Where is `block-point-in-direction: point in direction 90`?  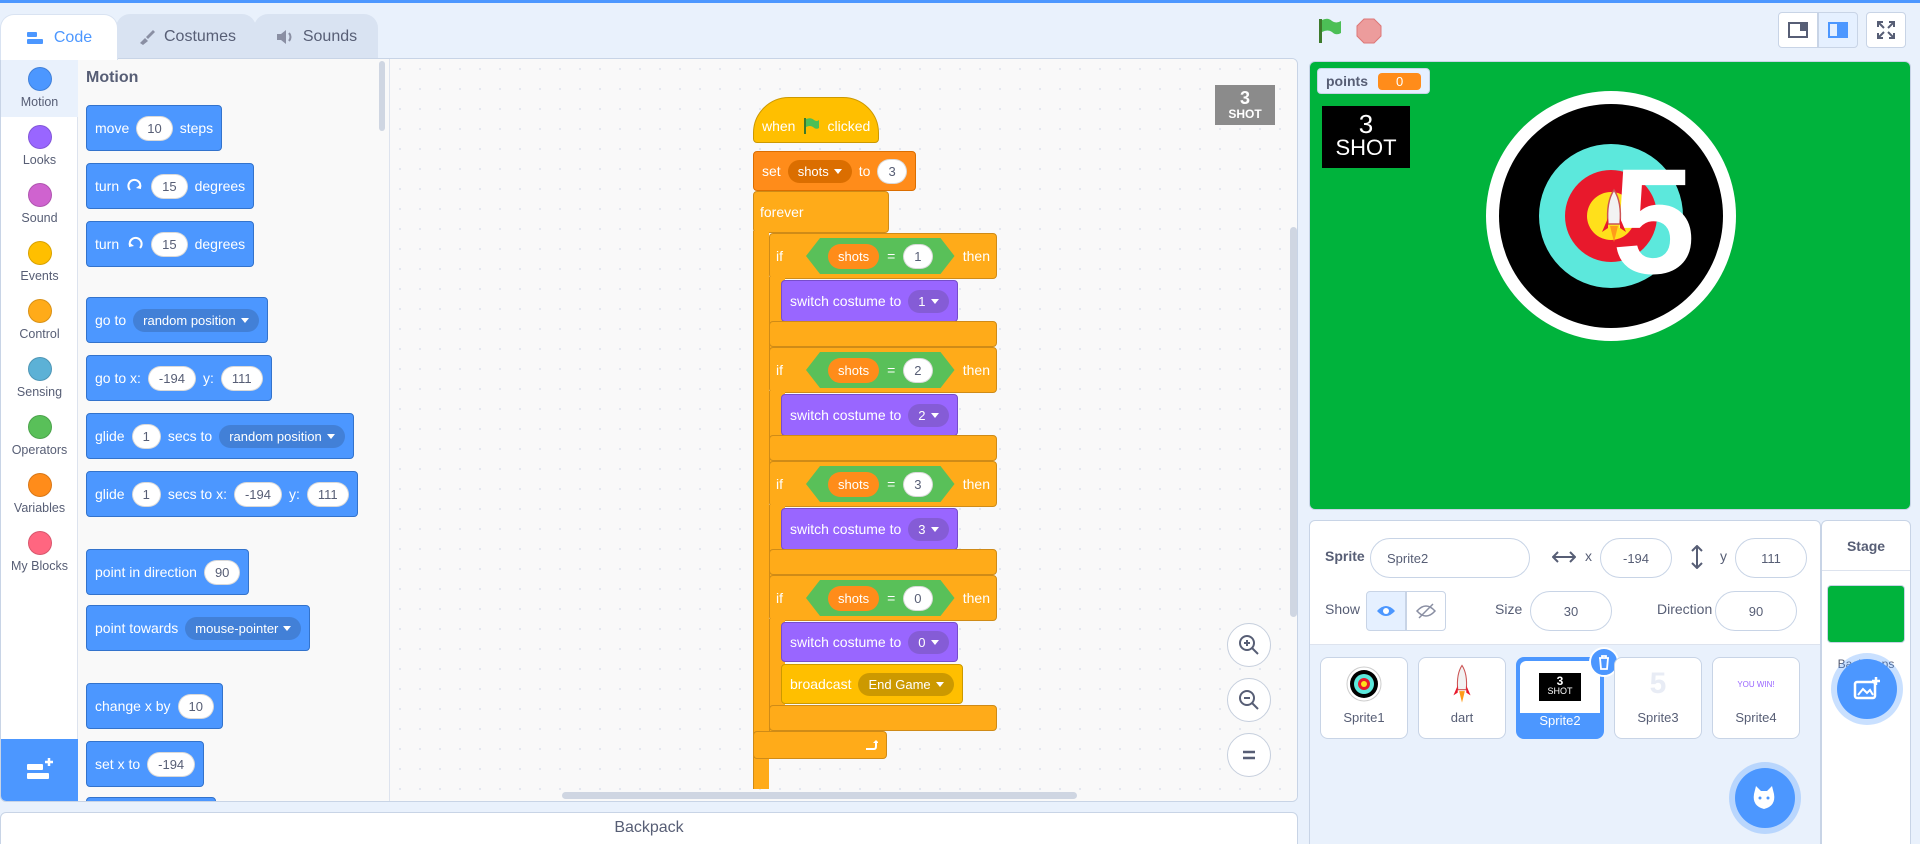
block-point-in-direction: point in direction 90 is located at coordinates (168, 572).